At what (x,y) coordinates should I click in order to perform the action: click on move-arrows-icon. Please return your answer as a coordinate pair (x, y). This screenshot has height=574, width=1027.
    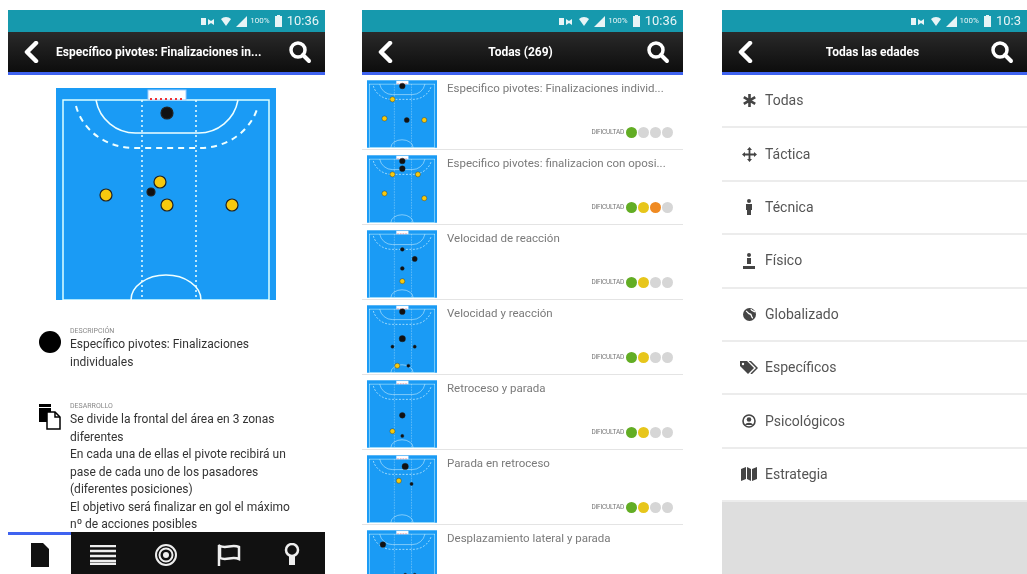
    Looking at the image, I should click on (749, 154).